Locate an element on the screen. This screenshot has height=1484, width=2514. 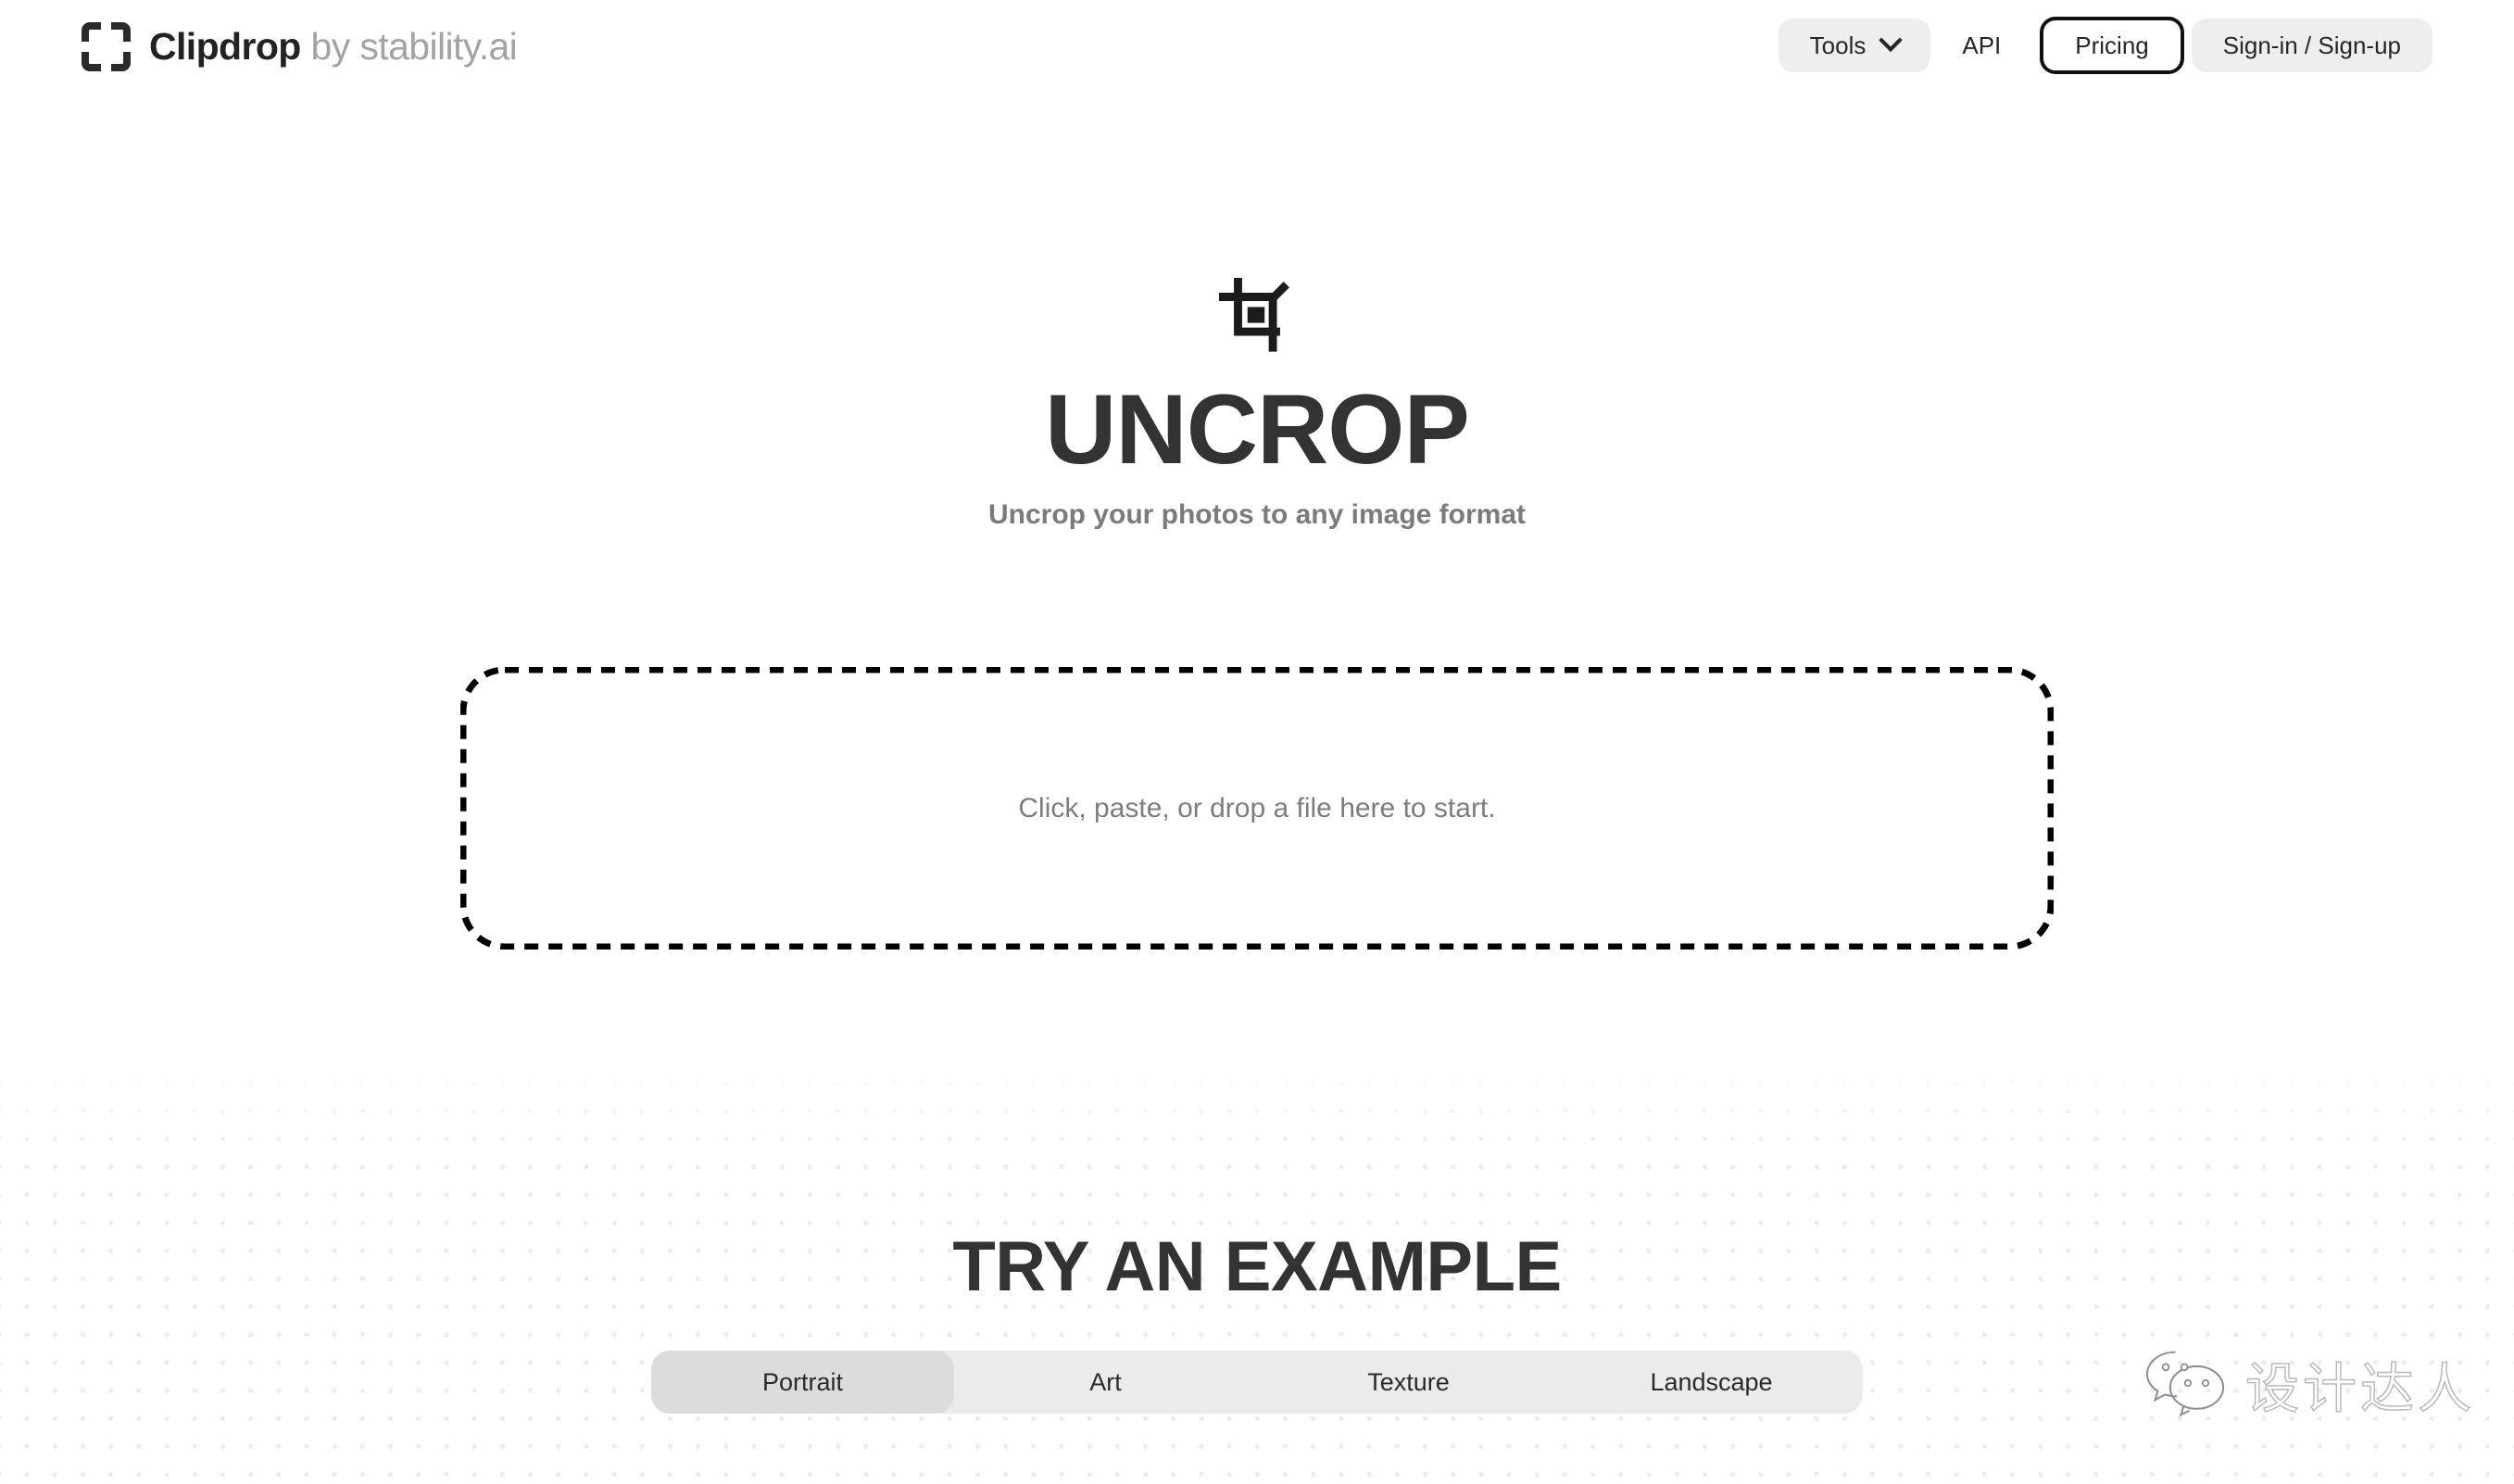
brand-wordmark: Clipdrop by stability.ai is located at coordinates (333, 46).